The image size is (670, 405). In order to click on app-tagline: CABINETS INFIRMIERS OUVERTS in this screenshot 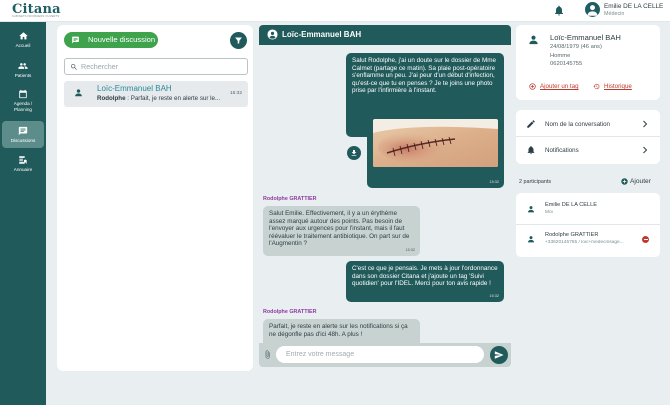, I will do `click(36, 16)`.